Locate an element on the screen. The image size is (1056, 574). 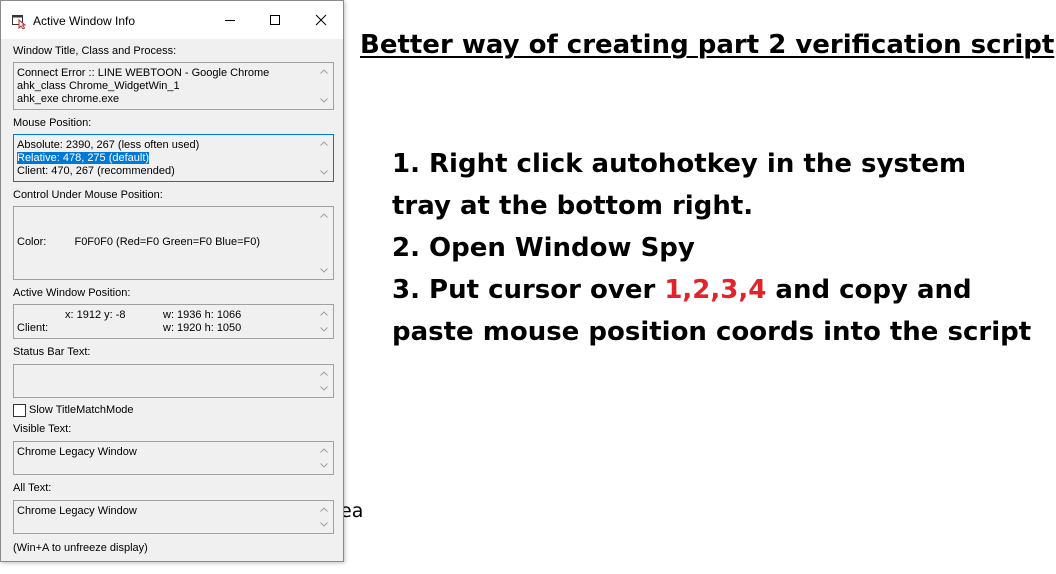
relative-position: Relative: 478, 275 (default) is located at coordinates (83, 158).